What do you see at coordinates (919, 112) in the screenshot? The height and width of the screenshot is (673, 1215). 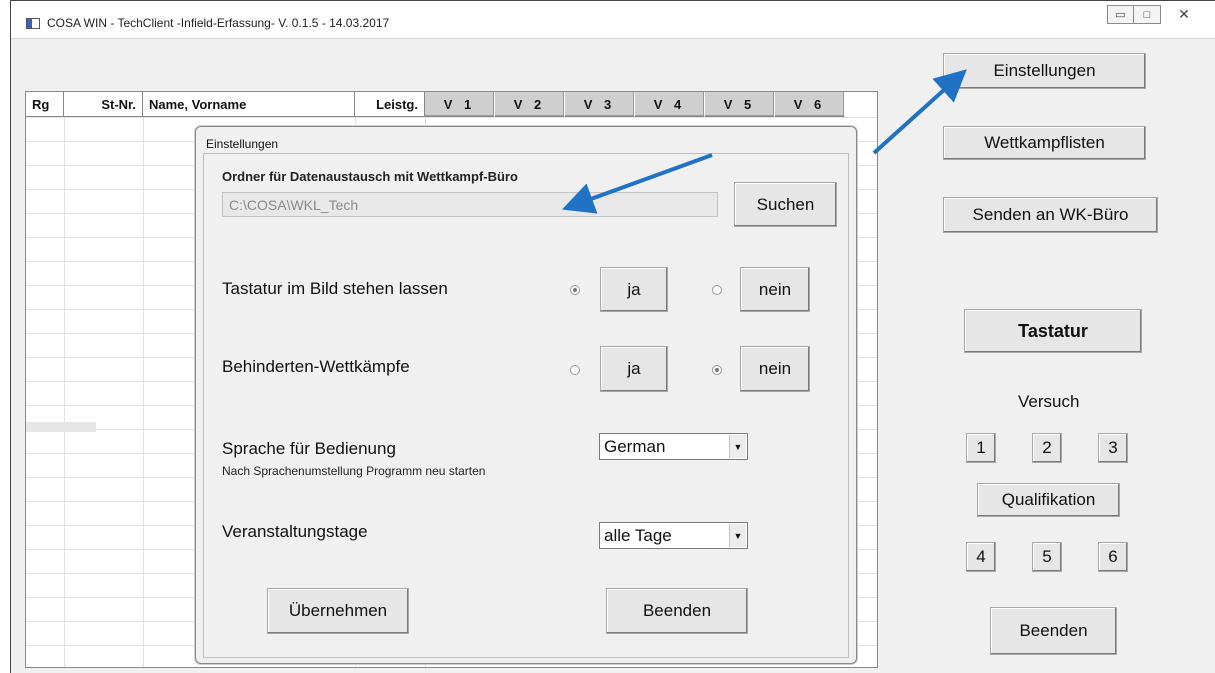 I see `arrow-to-einstellungen` at bounding box center [919, 112].